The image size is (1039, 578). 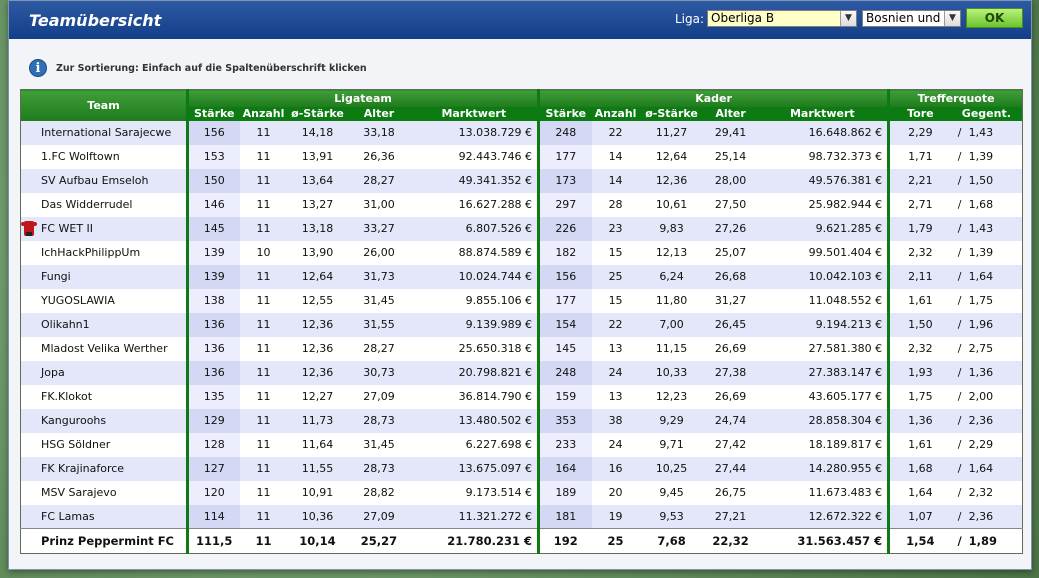 What do you see at coordinates (823, 113) in the screenshot?
I see `column-header-kader-marktwert: Marktwert` at bounding box center [823, 113].